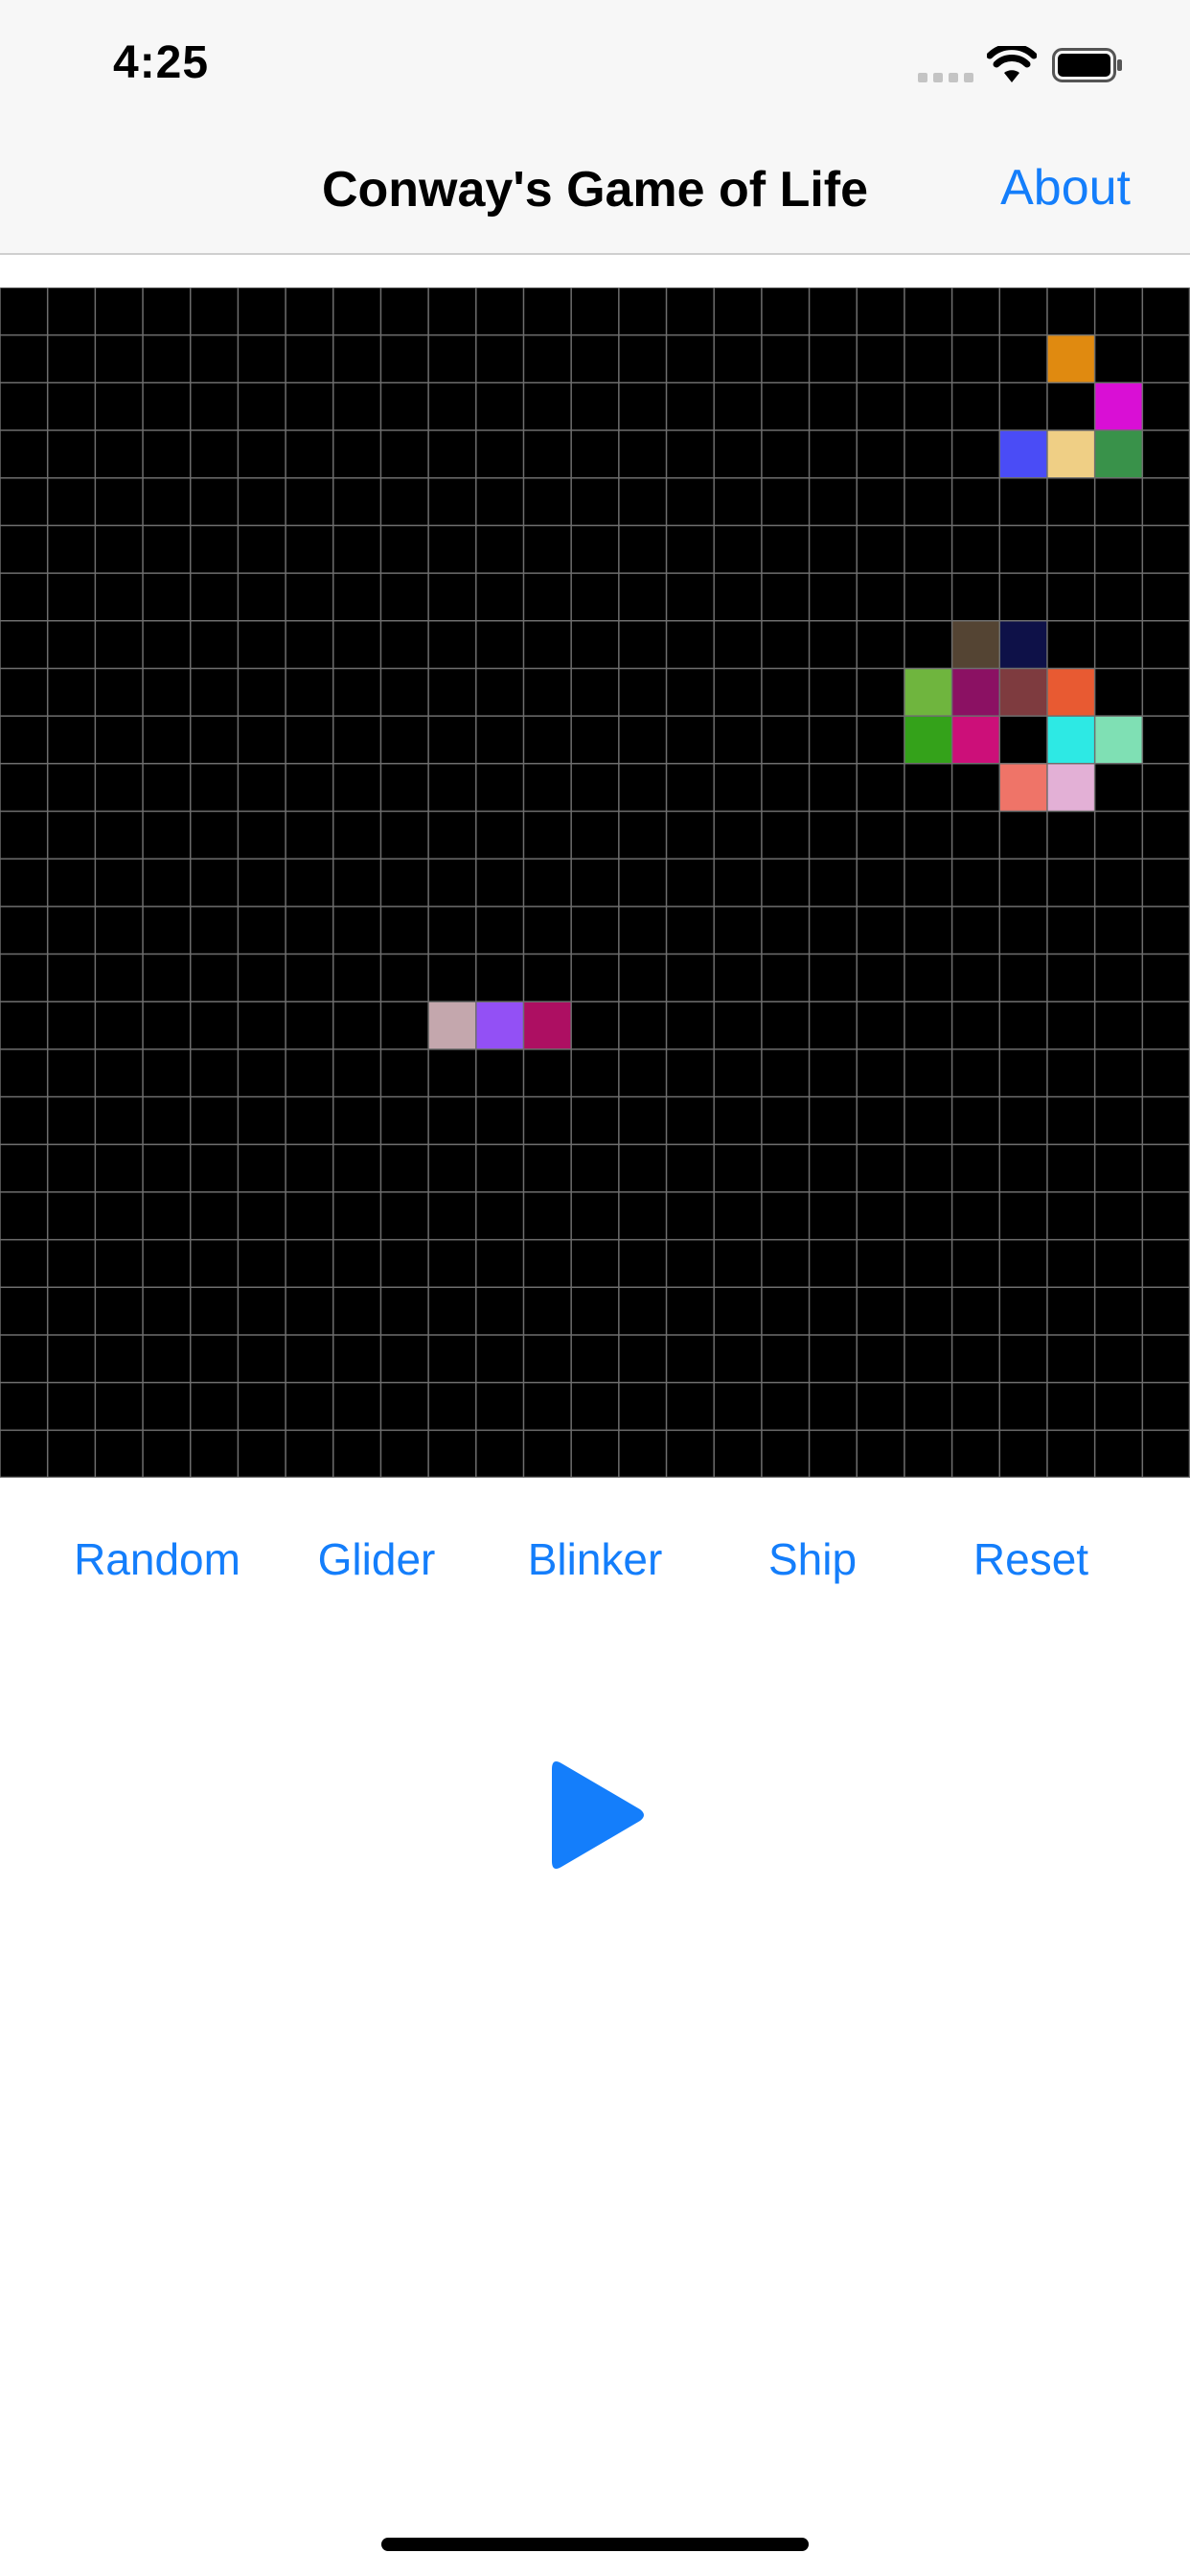 This screenshot has height=2576, width=1190. I want to click on blinker-button: Blinker, so click(595, 1559).